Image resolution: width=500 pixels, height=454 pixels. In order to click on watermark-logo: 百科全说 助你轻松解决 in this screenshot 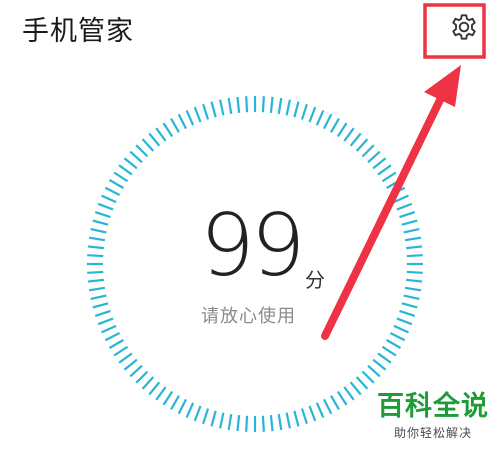, I will do `click(433, 416)`.